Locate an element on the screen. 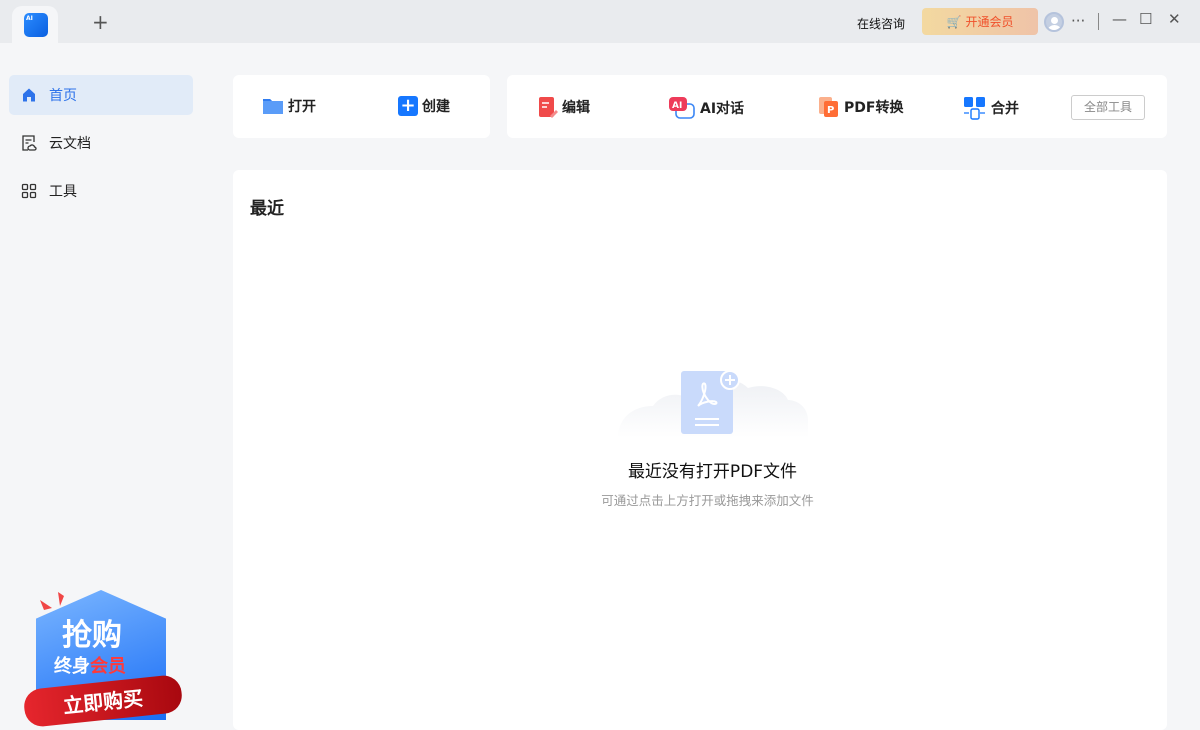  edit-button: 编辑 is located at coordinates (564, 107).